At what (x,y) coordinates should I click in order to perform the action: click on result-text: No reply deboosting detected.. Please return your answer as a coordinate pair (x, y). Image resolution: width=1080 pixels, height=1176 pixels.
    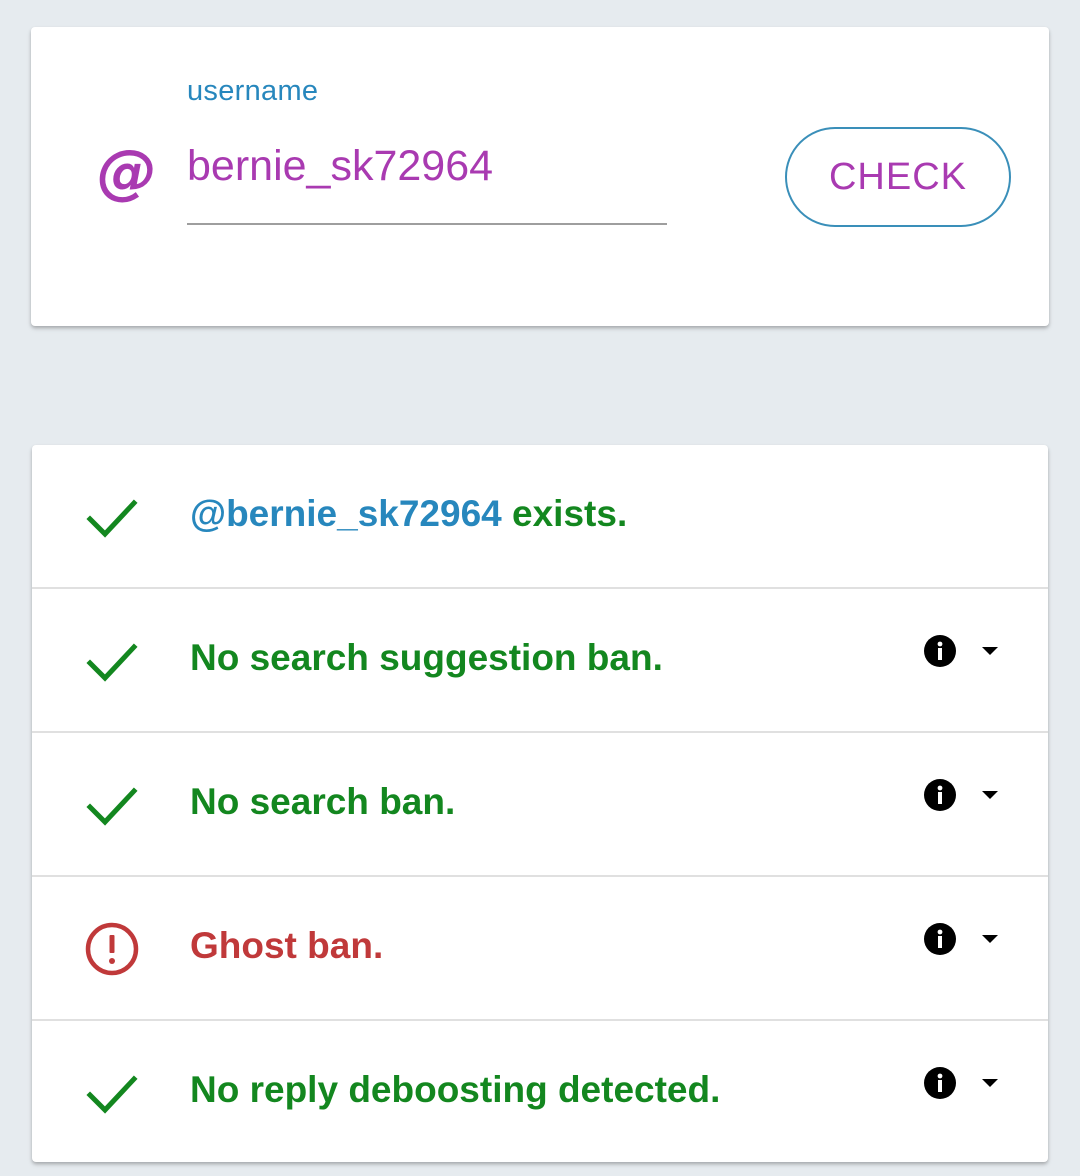
    Looking at the image, I should click on (455, 1089).